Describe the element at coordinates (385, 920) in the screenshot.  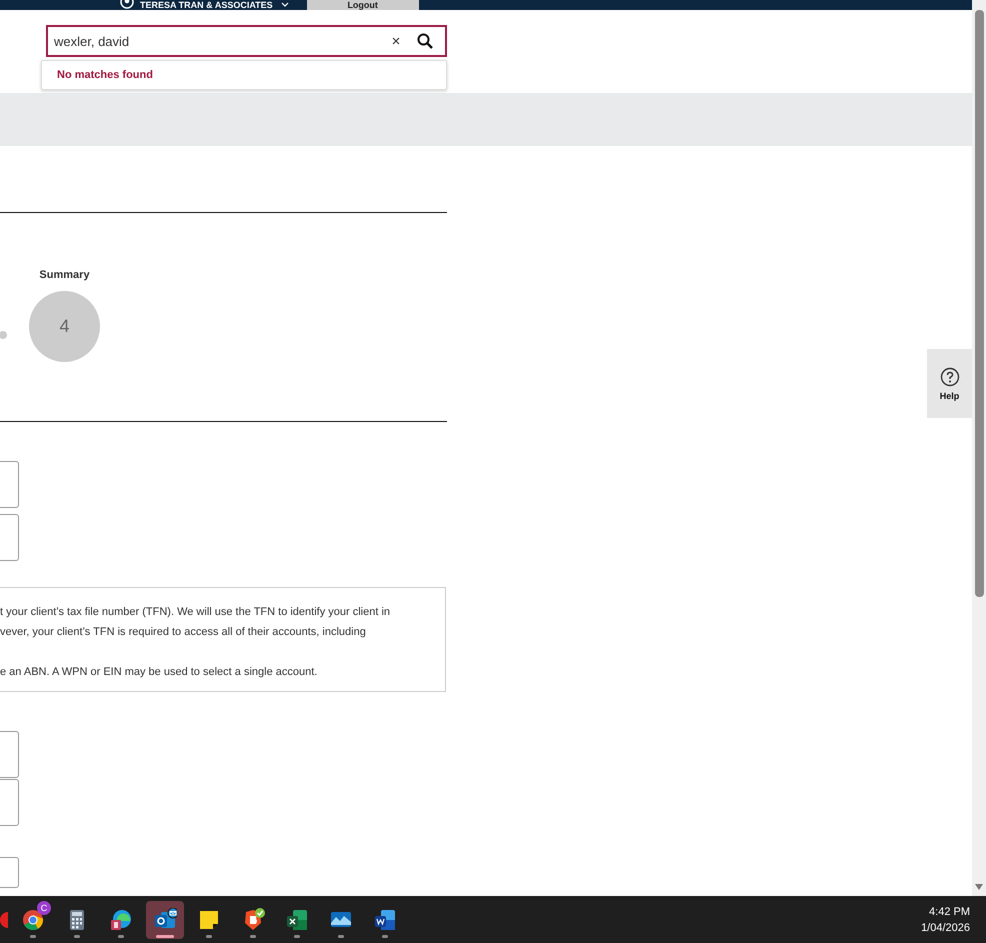
I see `document-icon` at that location.